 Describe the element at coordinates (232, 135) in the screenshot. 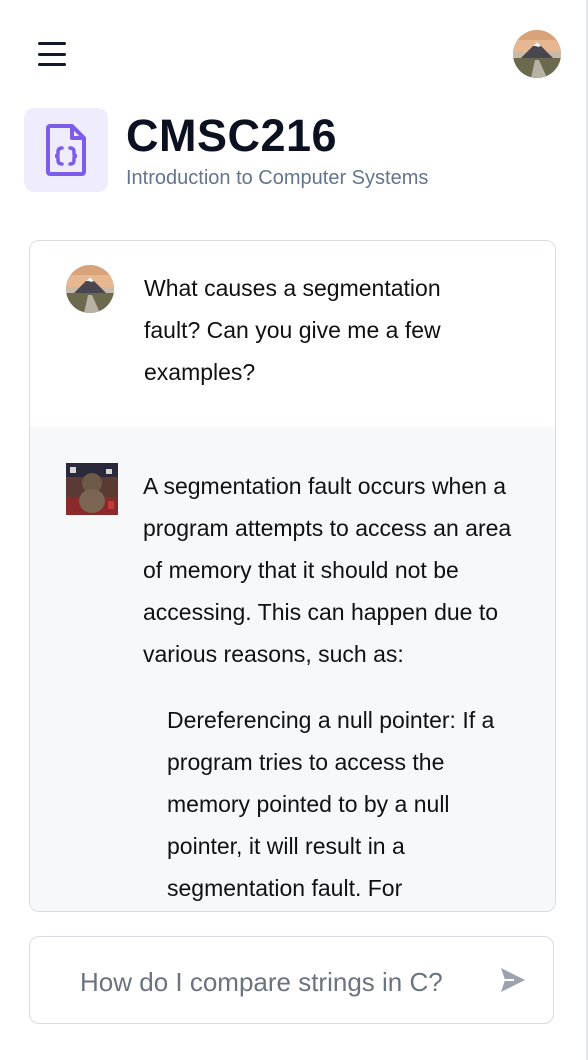

I see `course-code: CMSC216` at that location.